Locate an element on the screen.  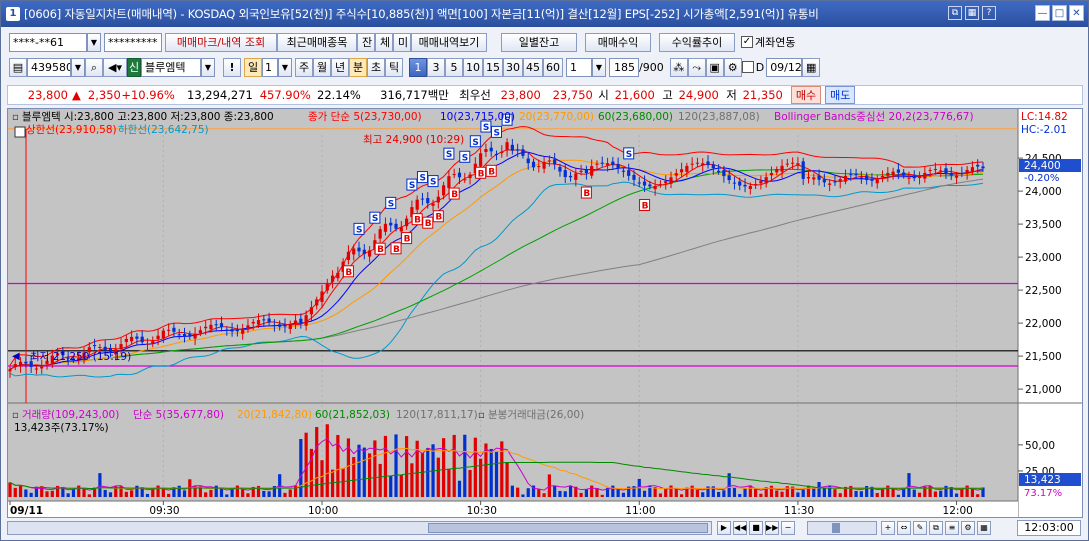
vol-settings-icon: ▫ is located at coordinates (15, 415).